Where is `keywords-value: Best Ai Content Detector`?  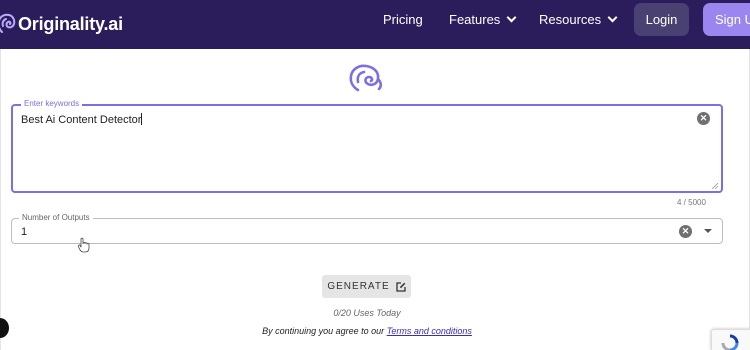
keywords-value: Best Ai Content Detector is located at coordinates (82, 120).